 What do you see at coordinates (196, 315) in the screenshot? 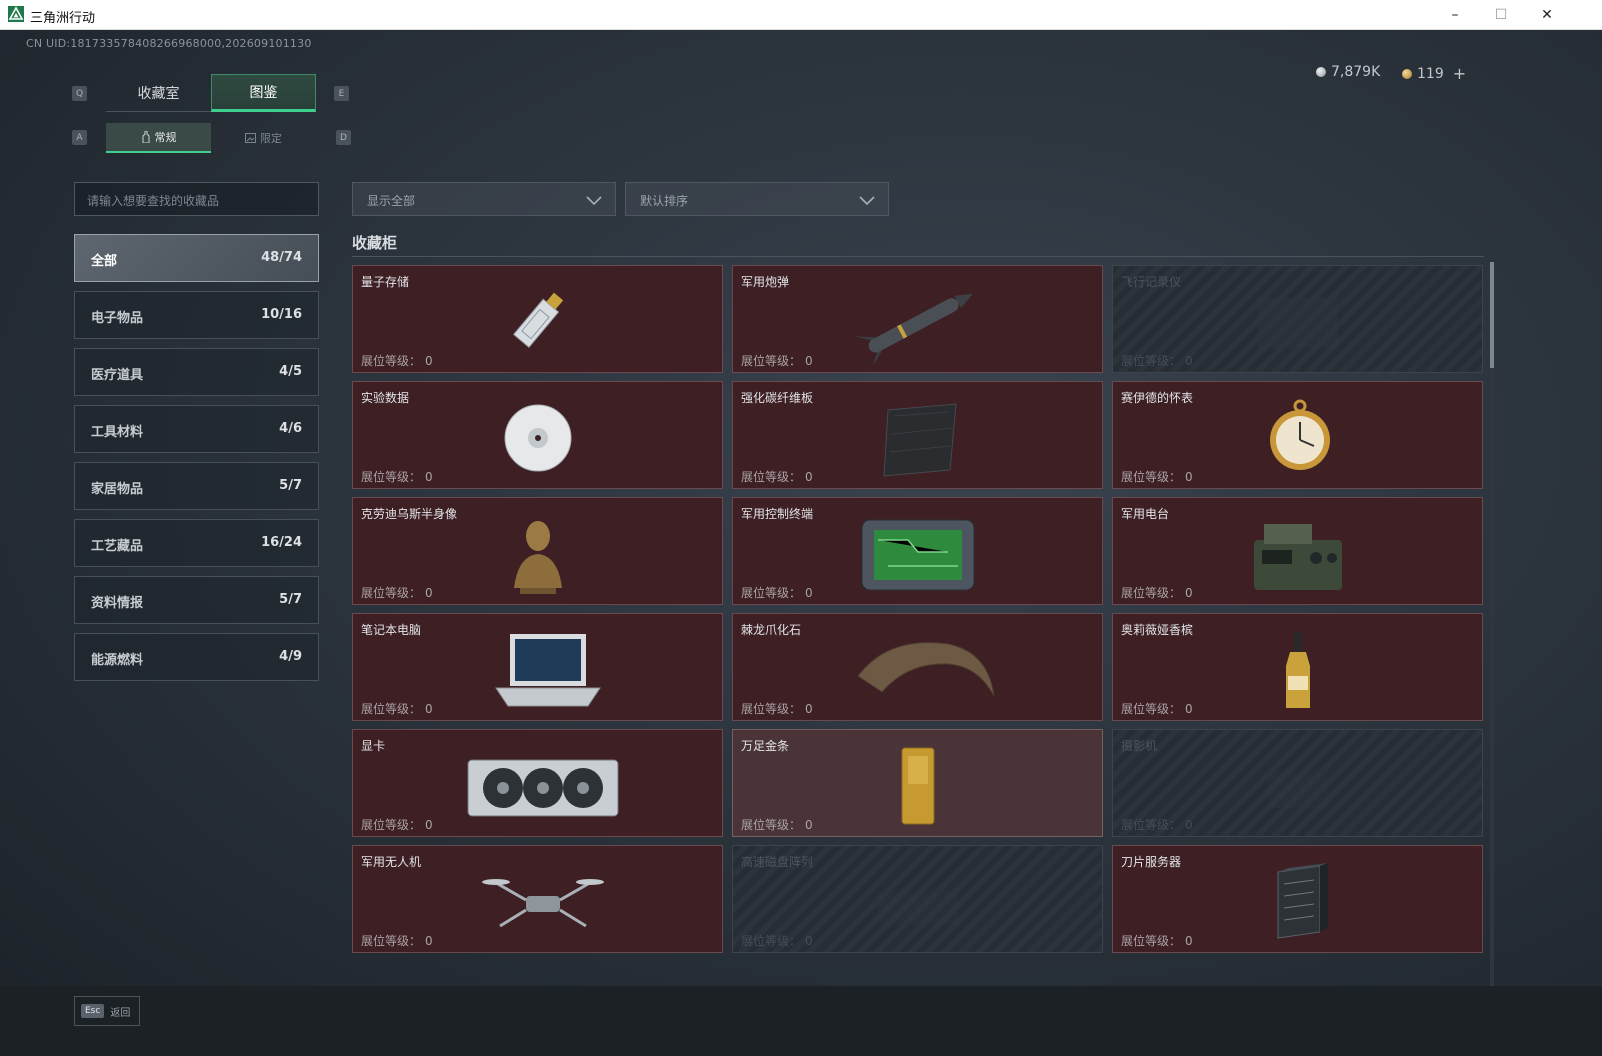
I see `category-electronics: 电子物品 10/16` at bounding box center [196, 315].